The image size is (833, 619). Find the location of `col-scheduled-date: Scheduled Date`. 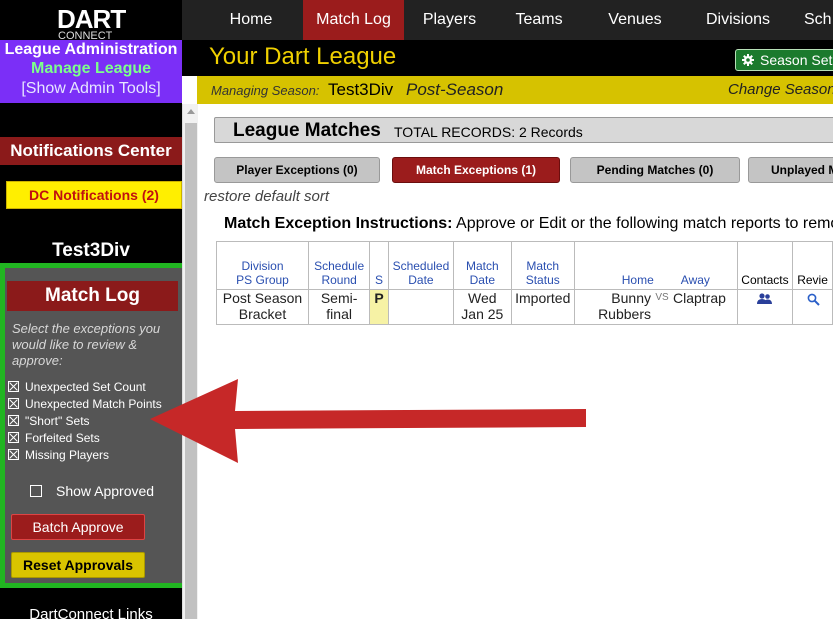

col-scheduled-date: Scheduled Date is located at coordinates (421, 265).